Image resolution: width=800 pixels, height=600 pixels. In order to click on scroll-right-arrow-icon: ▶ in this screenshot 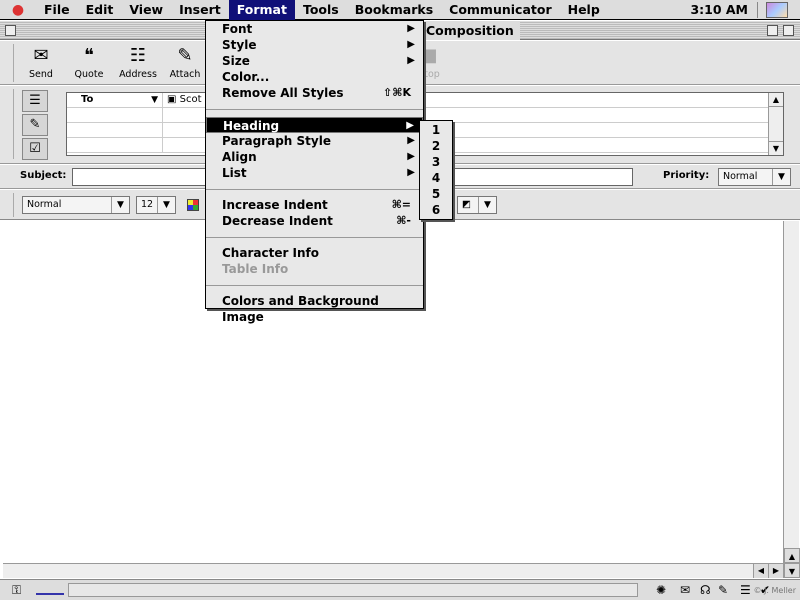, I will do `click(775, 571)`.